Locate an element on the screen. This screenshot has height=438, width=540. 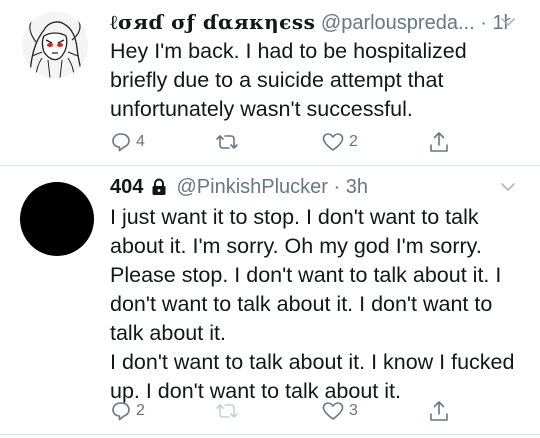
tweet-header: 404 @PinkishPlucker · 3h is located at coordinates (239, 187).